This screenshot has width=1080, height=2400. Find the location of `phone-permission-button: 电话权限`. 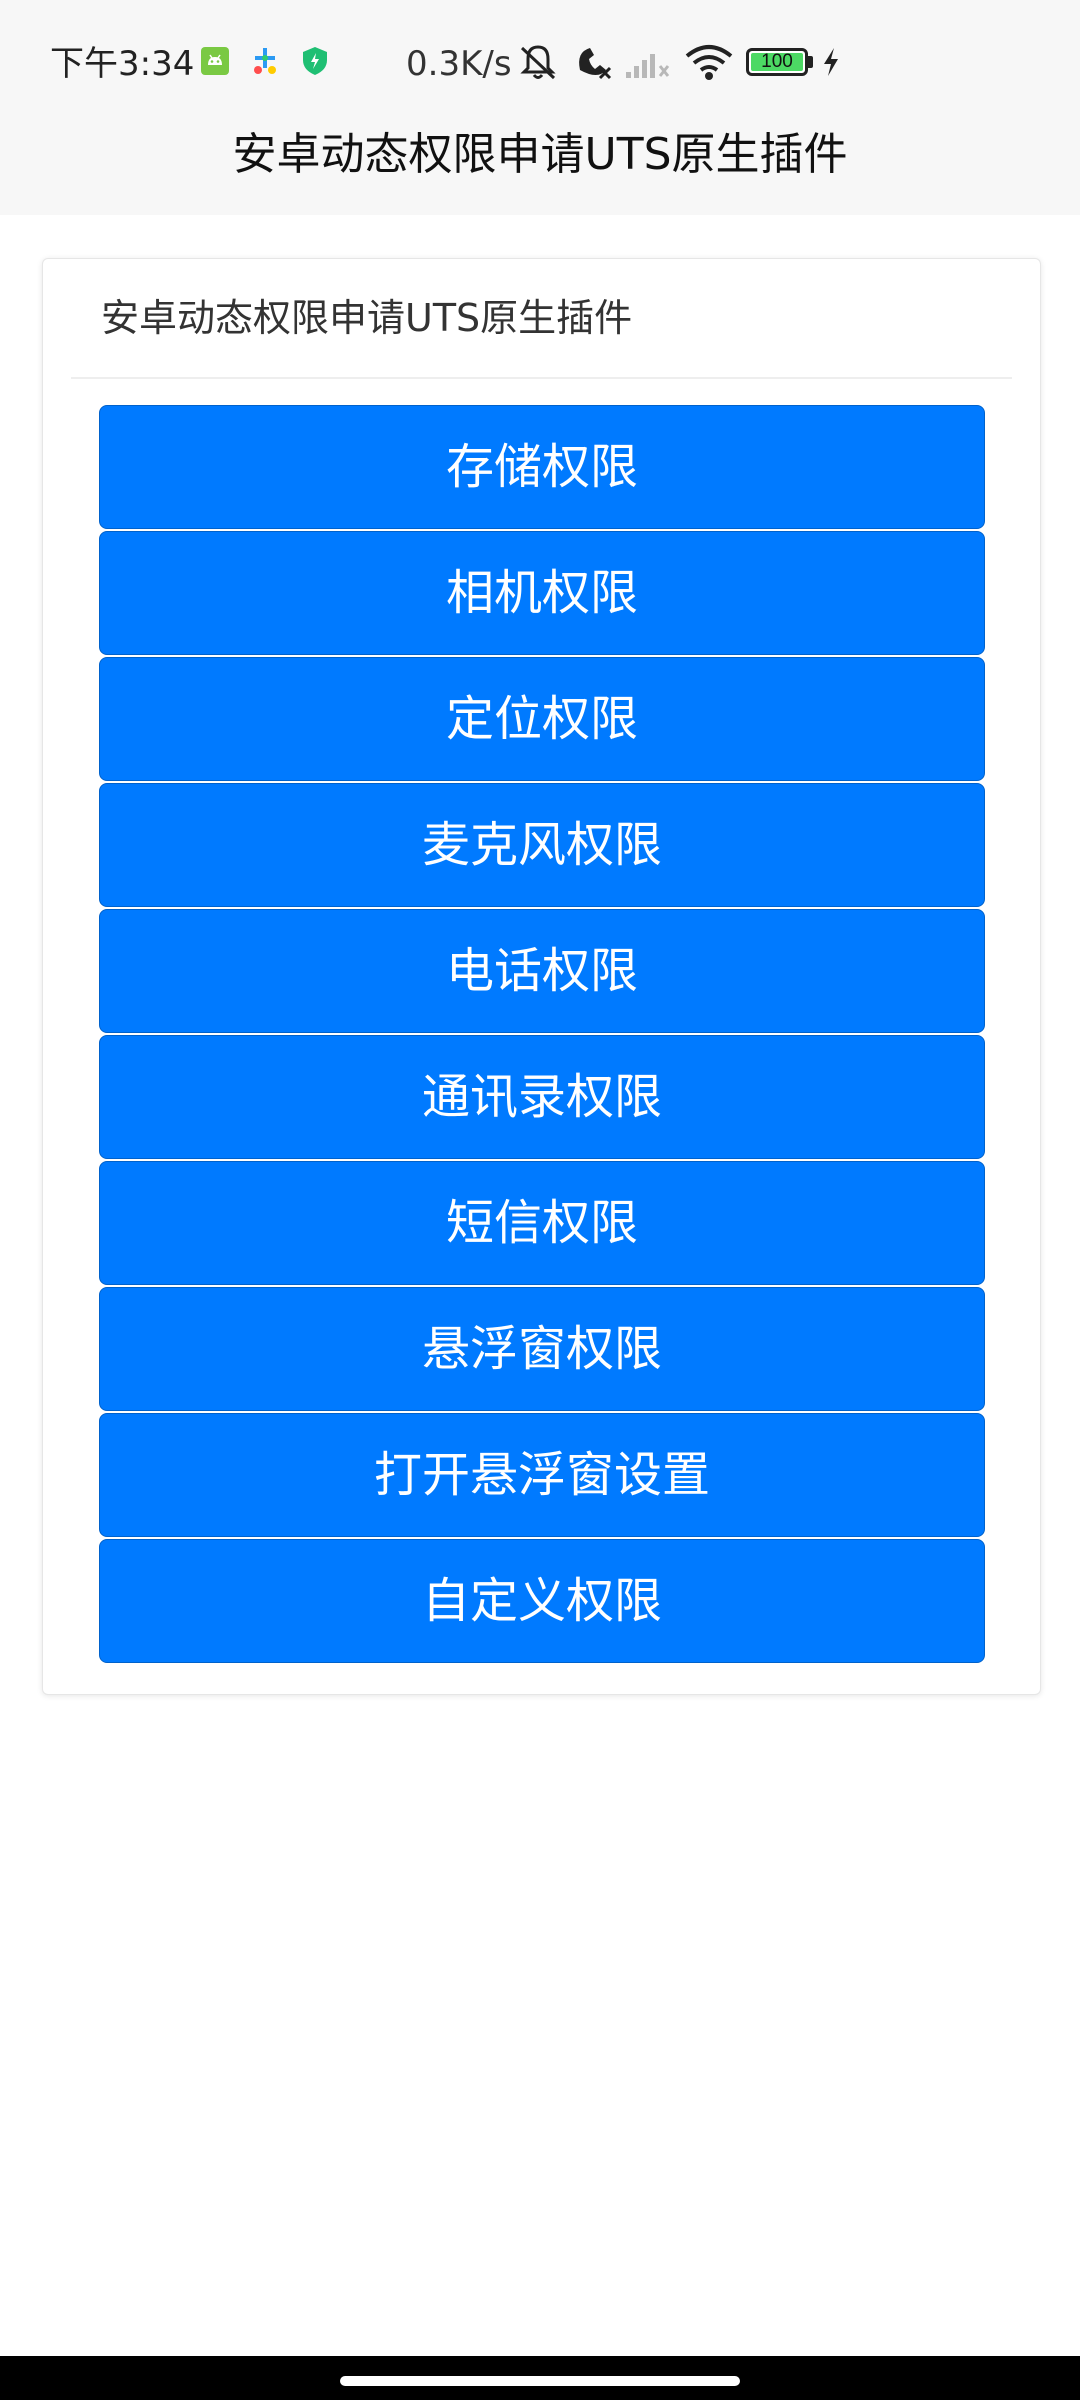

phone-permission-button: 电话权限 is located at coordinates (542, 971).